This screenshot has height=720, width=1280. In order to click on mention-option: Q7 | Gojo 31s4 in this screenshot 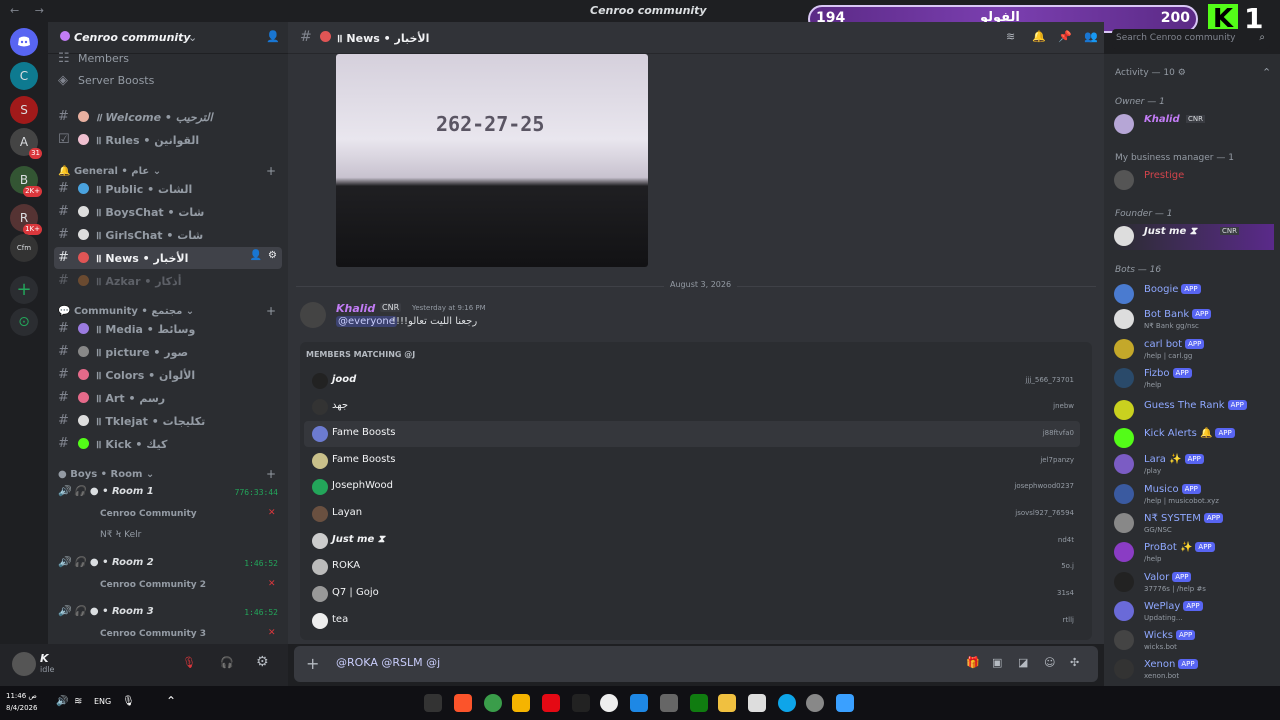, I will do `click(692, 594)`.